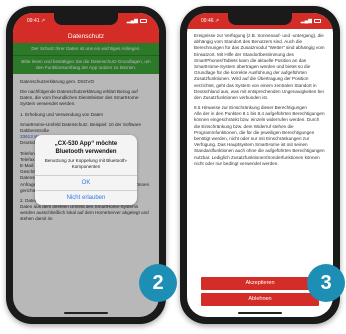  What do you see at coordinates (36, 21) in the screenshot?
I see `status-time: 09:41 ↗` at bounding box center [36, 21].